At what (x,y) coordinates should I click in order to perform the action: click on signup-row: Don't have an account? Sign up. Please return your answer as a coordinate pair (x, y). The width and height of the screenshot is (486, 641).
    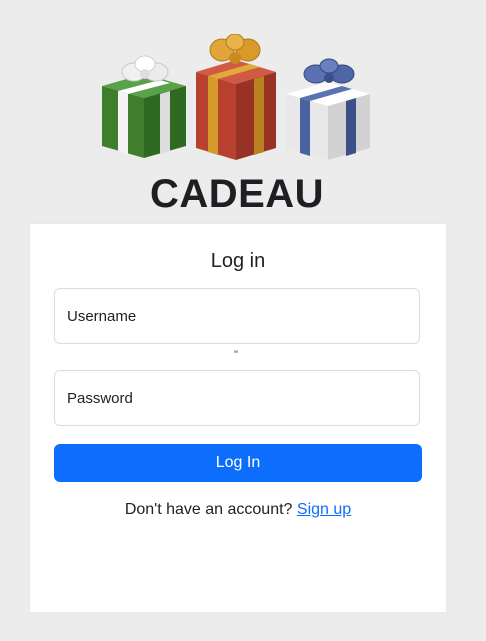
    Looking at the image, I should click on (238, 510).